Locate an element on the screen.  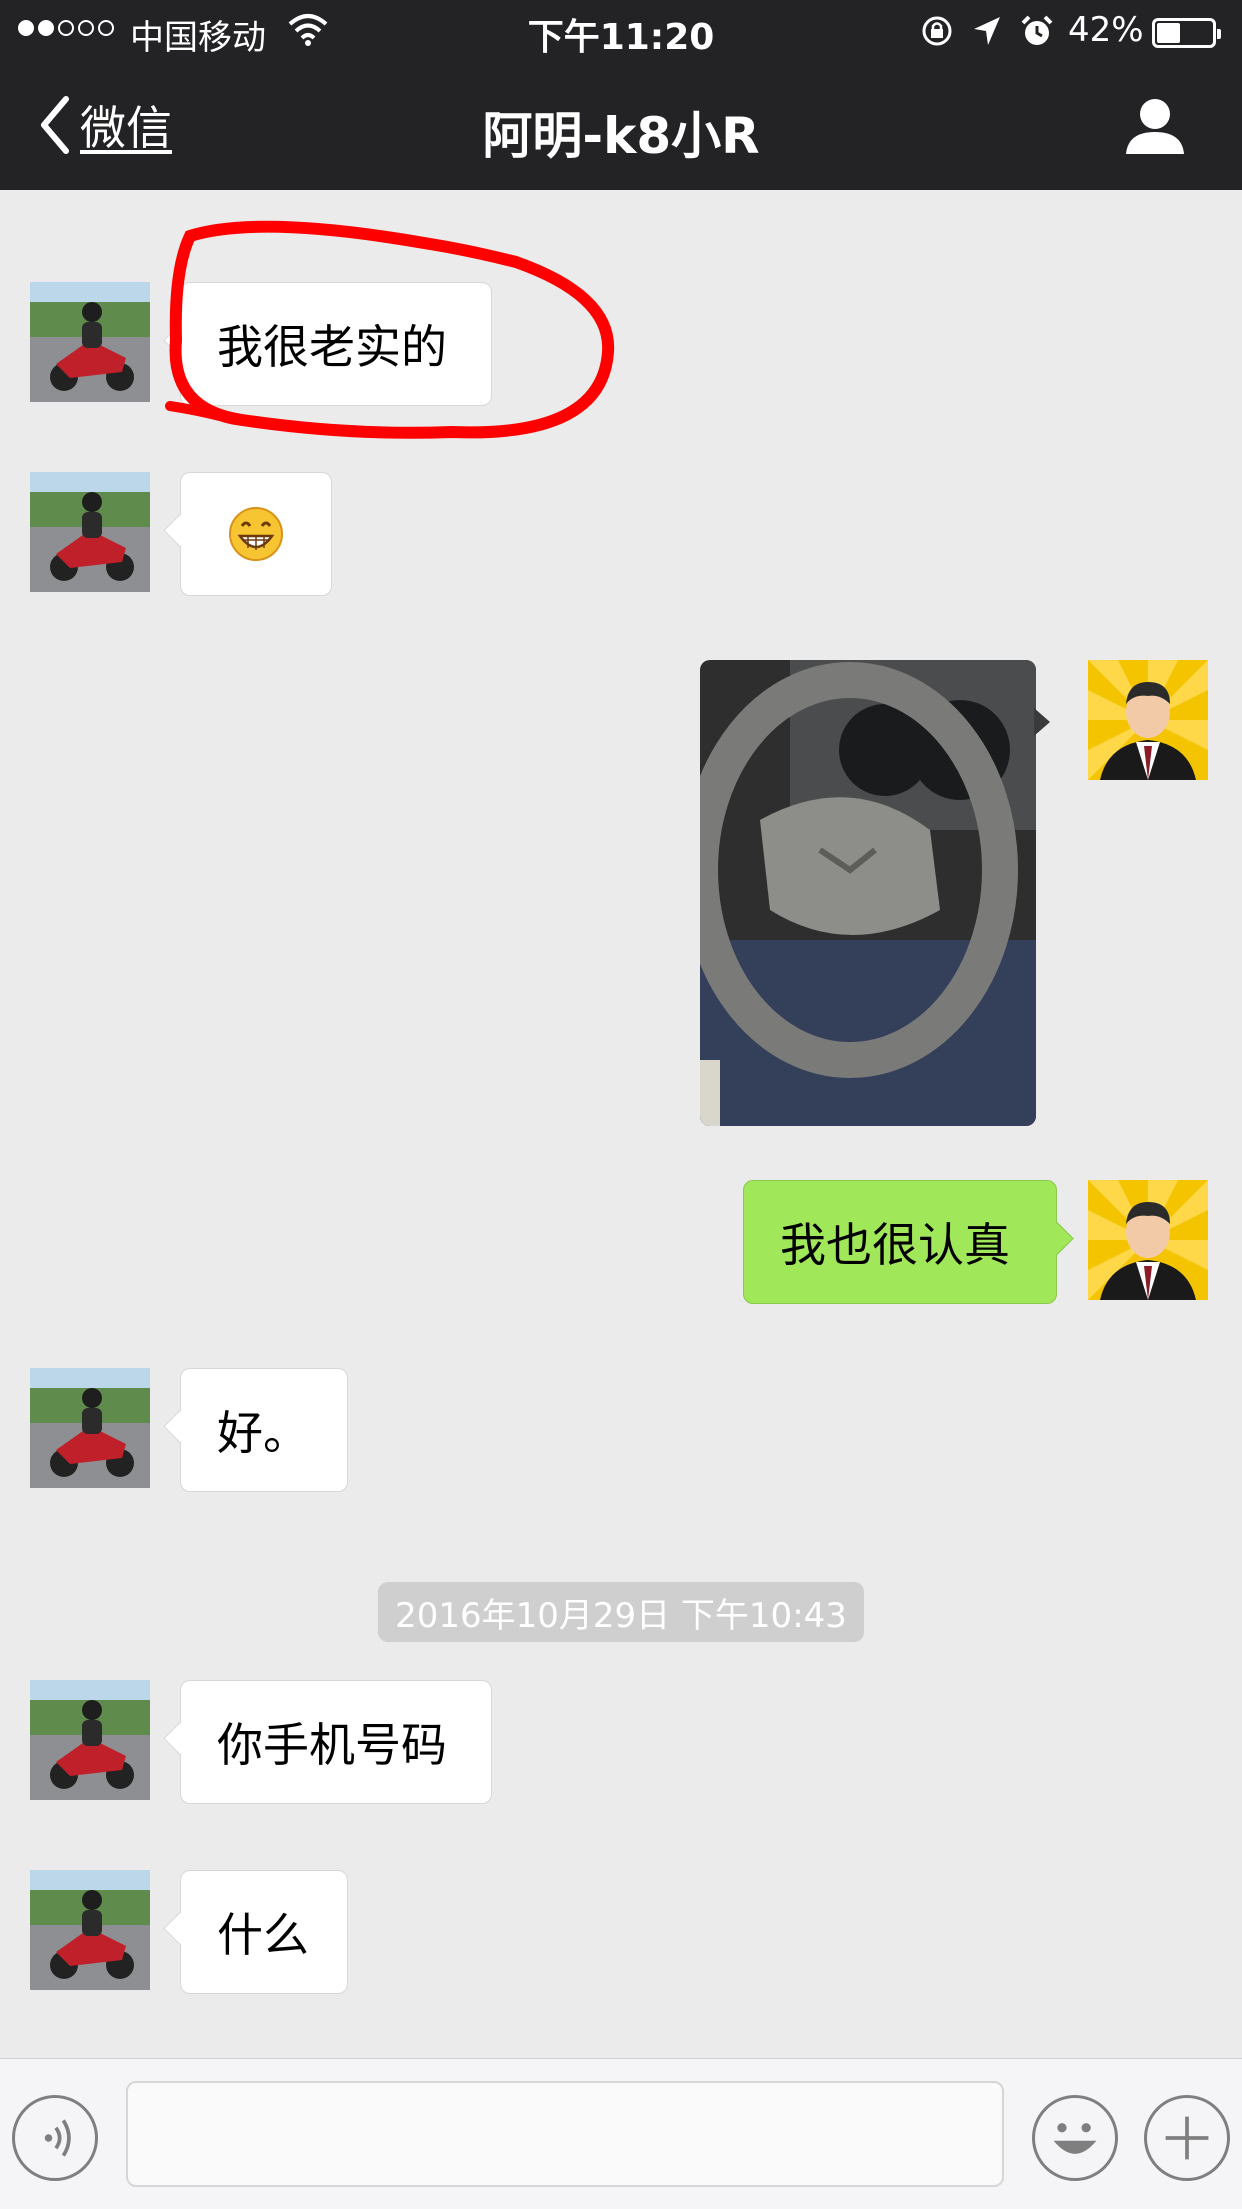
image-bubble-tail is located at coordinates (1042, 722).